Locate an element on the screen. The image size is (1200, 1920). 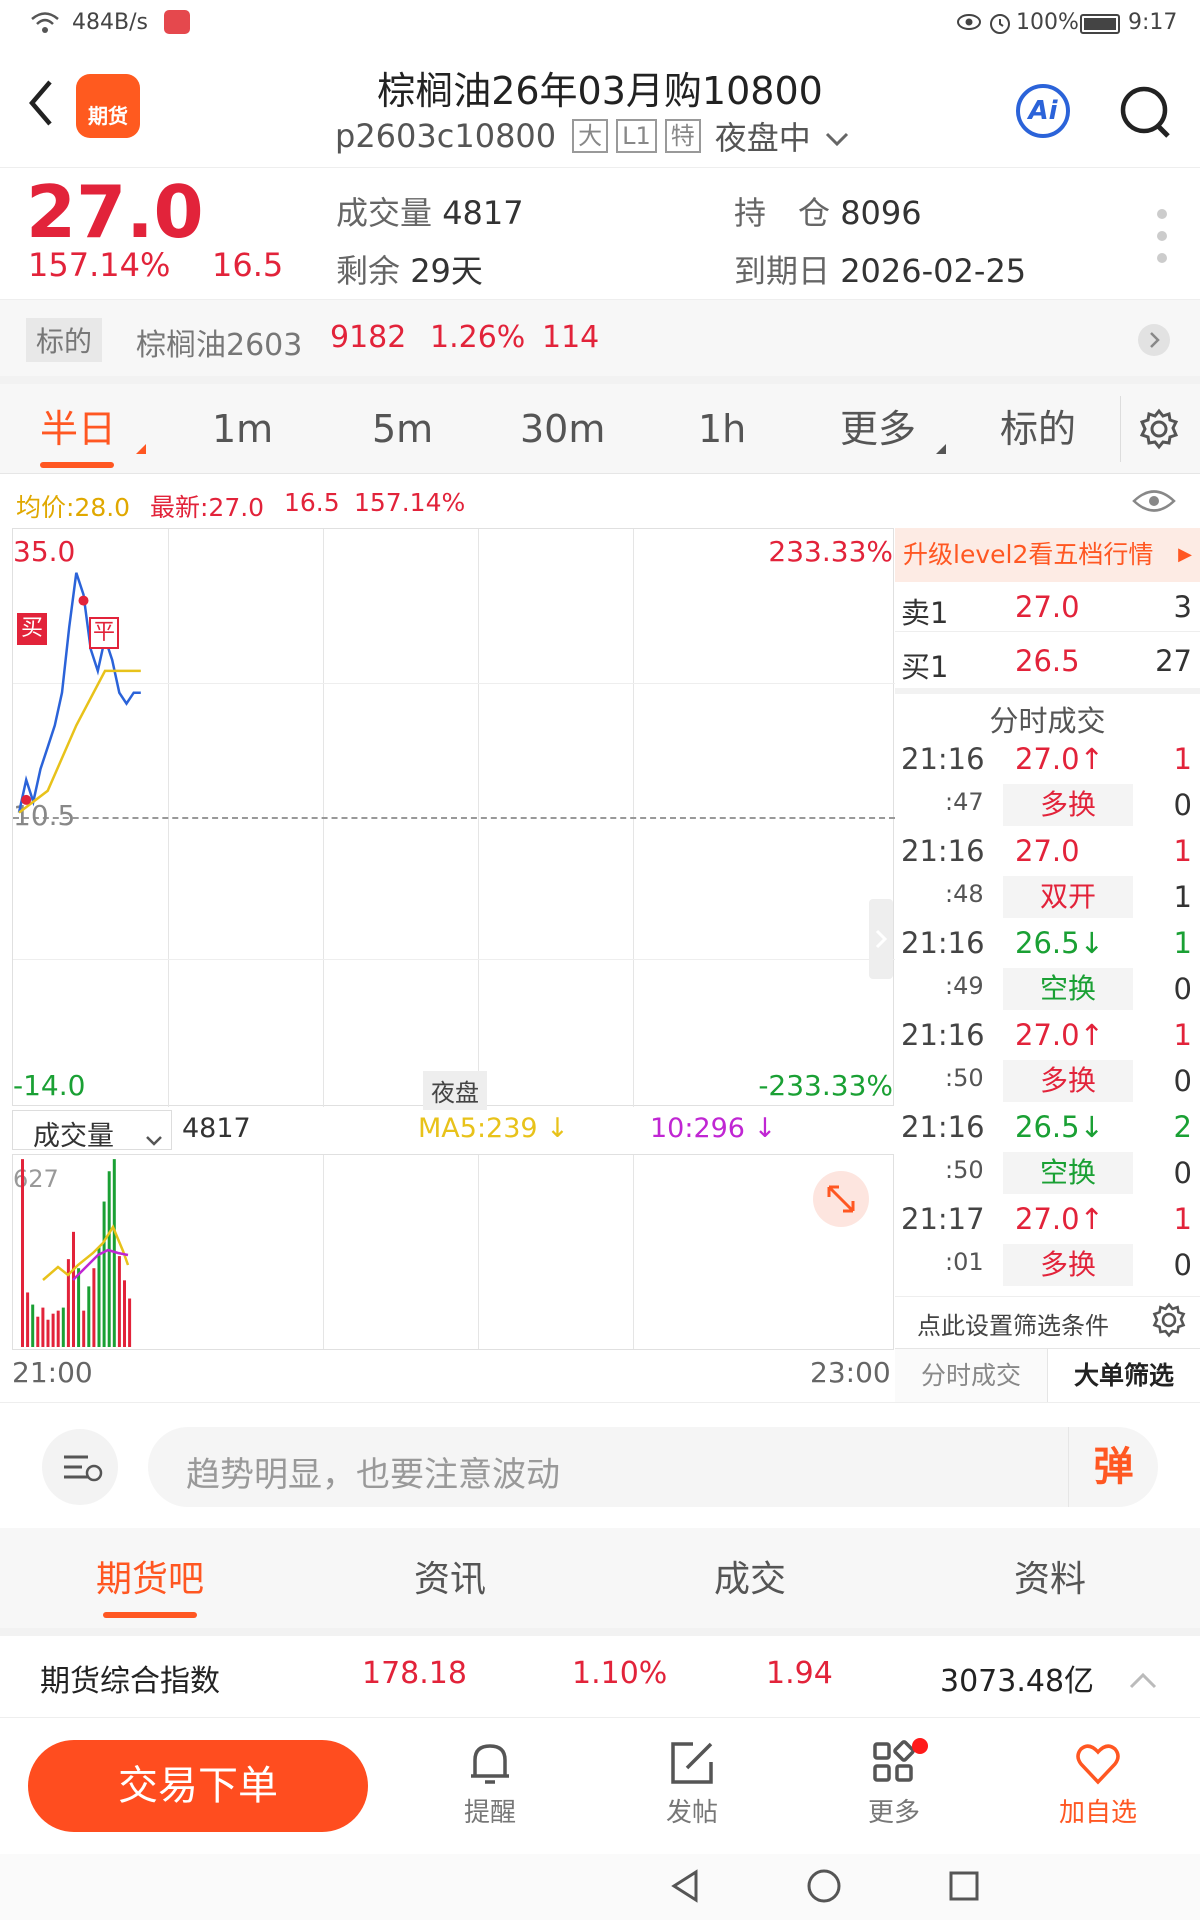
more-vertical-icon is located at coordinates (1162, 238).